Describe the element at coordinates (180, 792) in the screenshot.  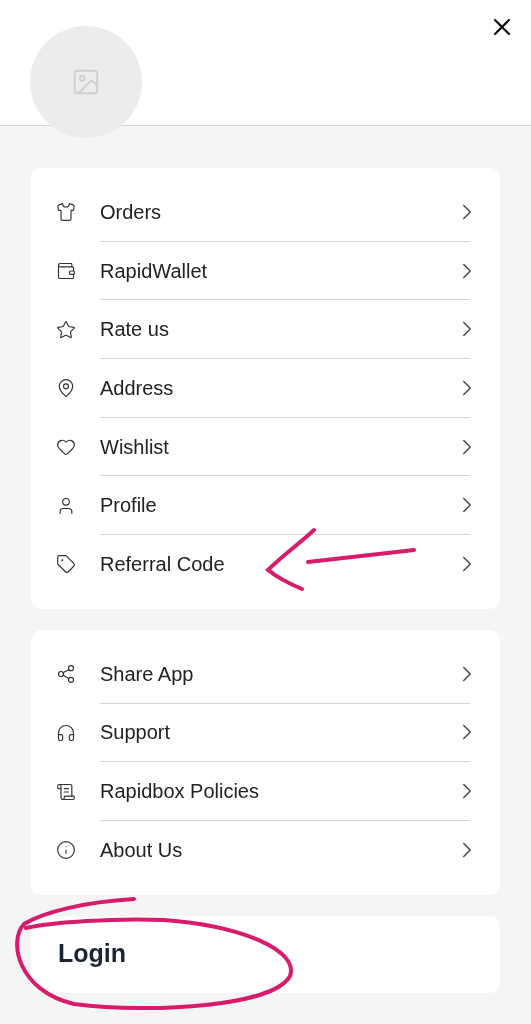
I see `menu-label: Rapidbox Policies` at that location.